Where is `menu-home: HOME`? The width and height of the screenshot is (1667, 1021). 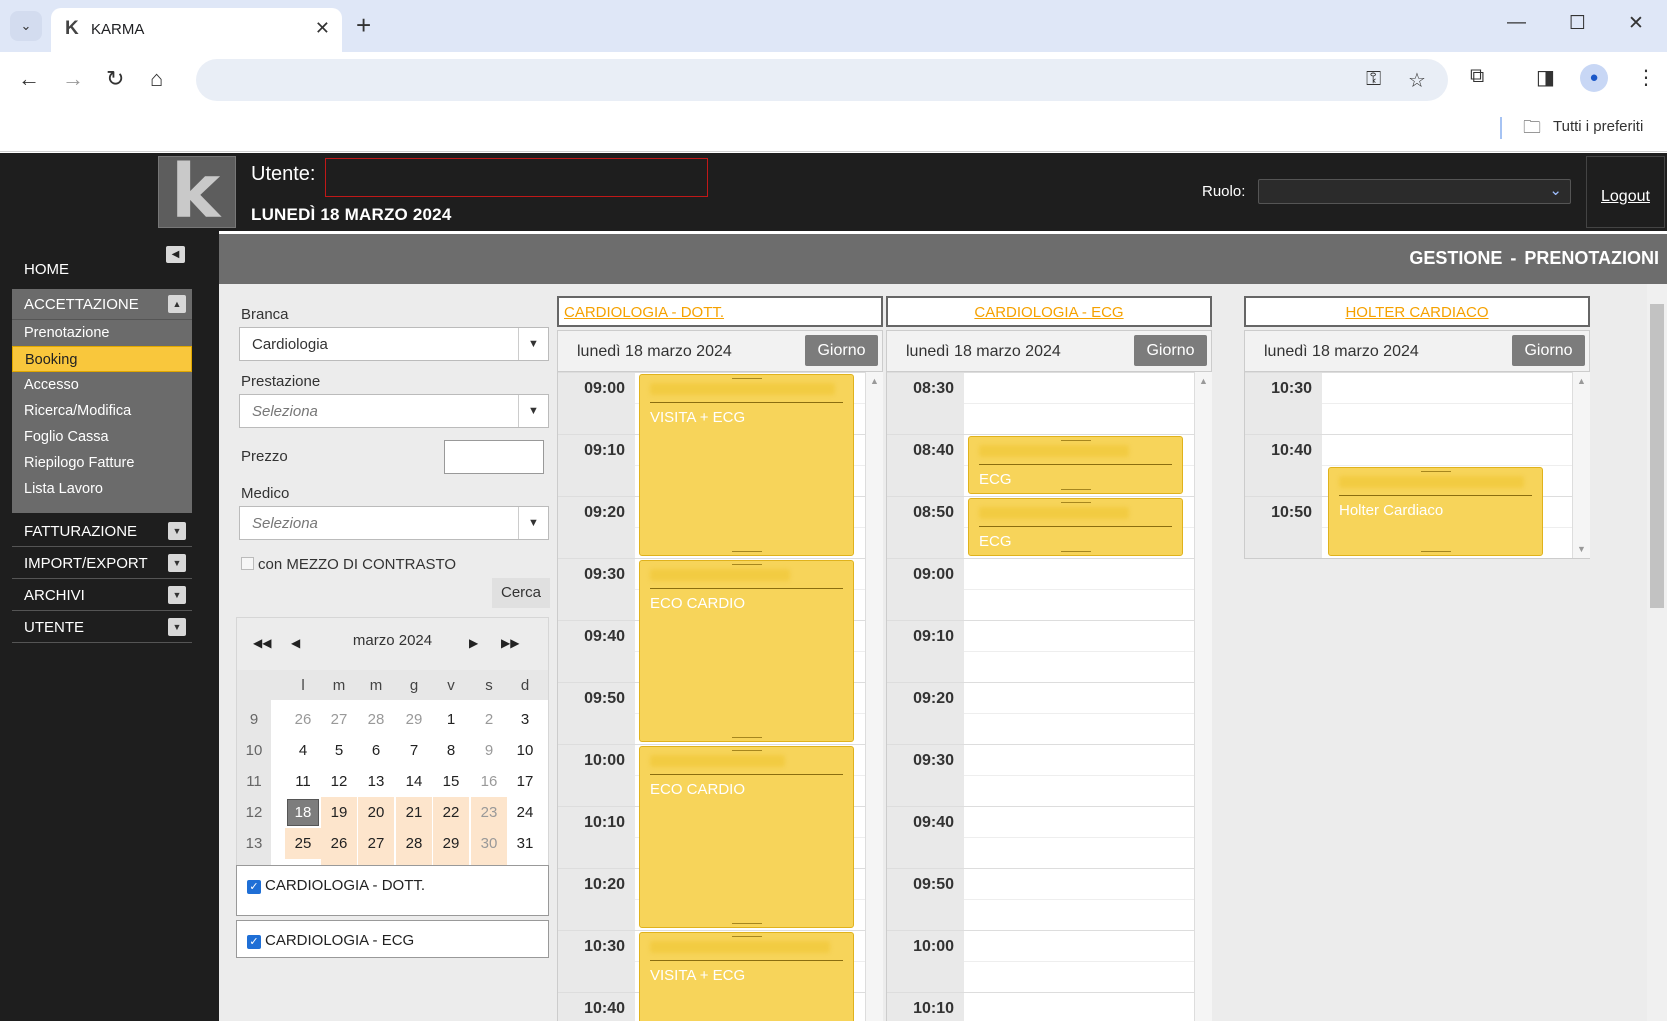
menu-home: HOME is located at coordinates (46, 269).